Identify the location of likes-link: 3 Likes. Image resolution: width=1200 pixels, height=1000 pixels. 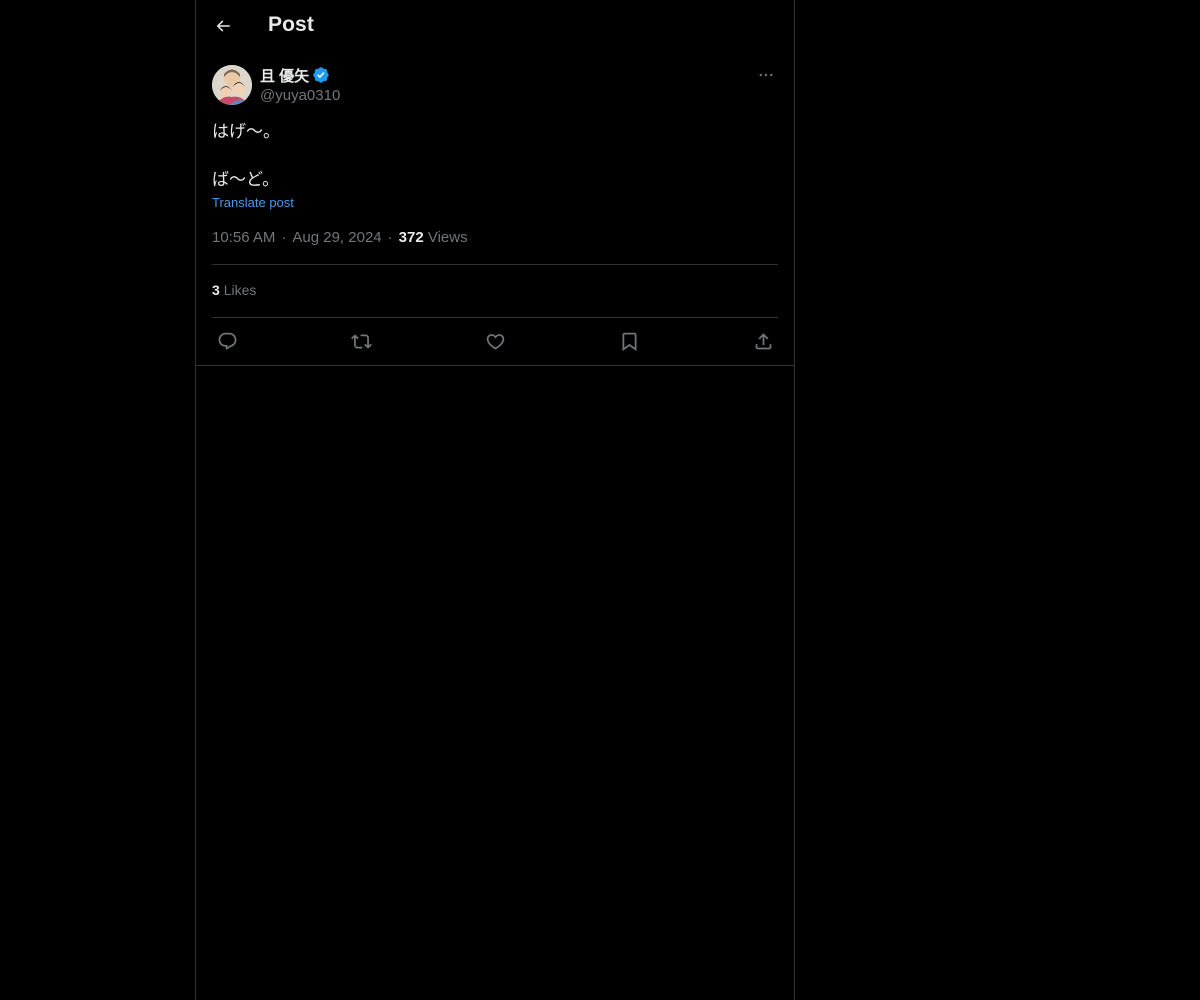
(234, 290).